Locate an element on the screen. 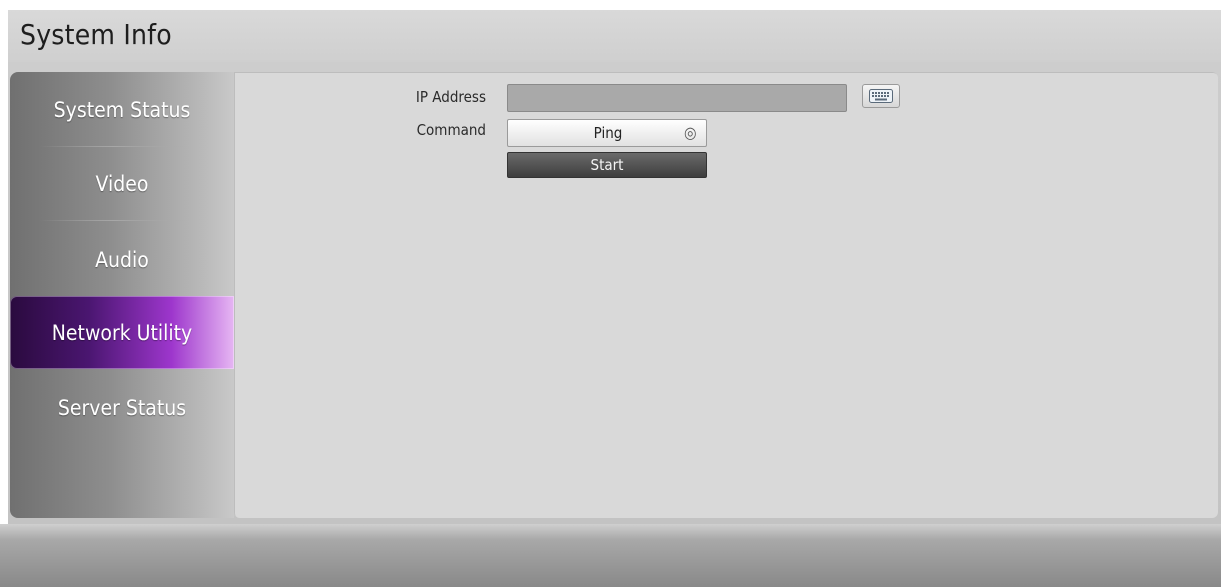  sidebar-item-video: Video is located at coordinates (122, 184).